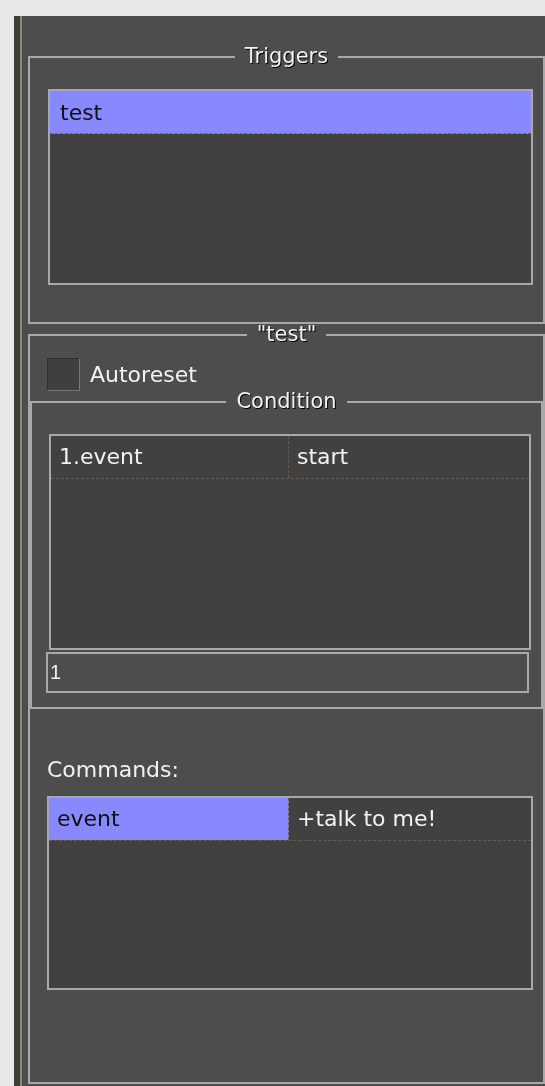 This screenshot has height=1086, width=545. Describe the element at coordinates (169, 819) in the screenshot. I see `table-cell: event` at that location.